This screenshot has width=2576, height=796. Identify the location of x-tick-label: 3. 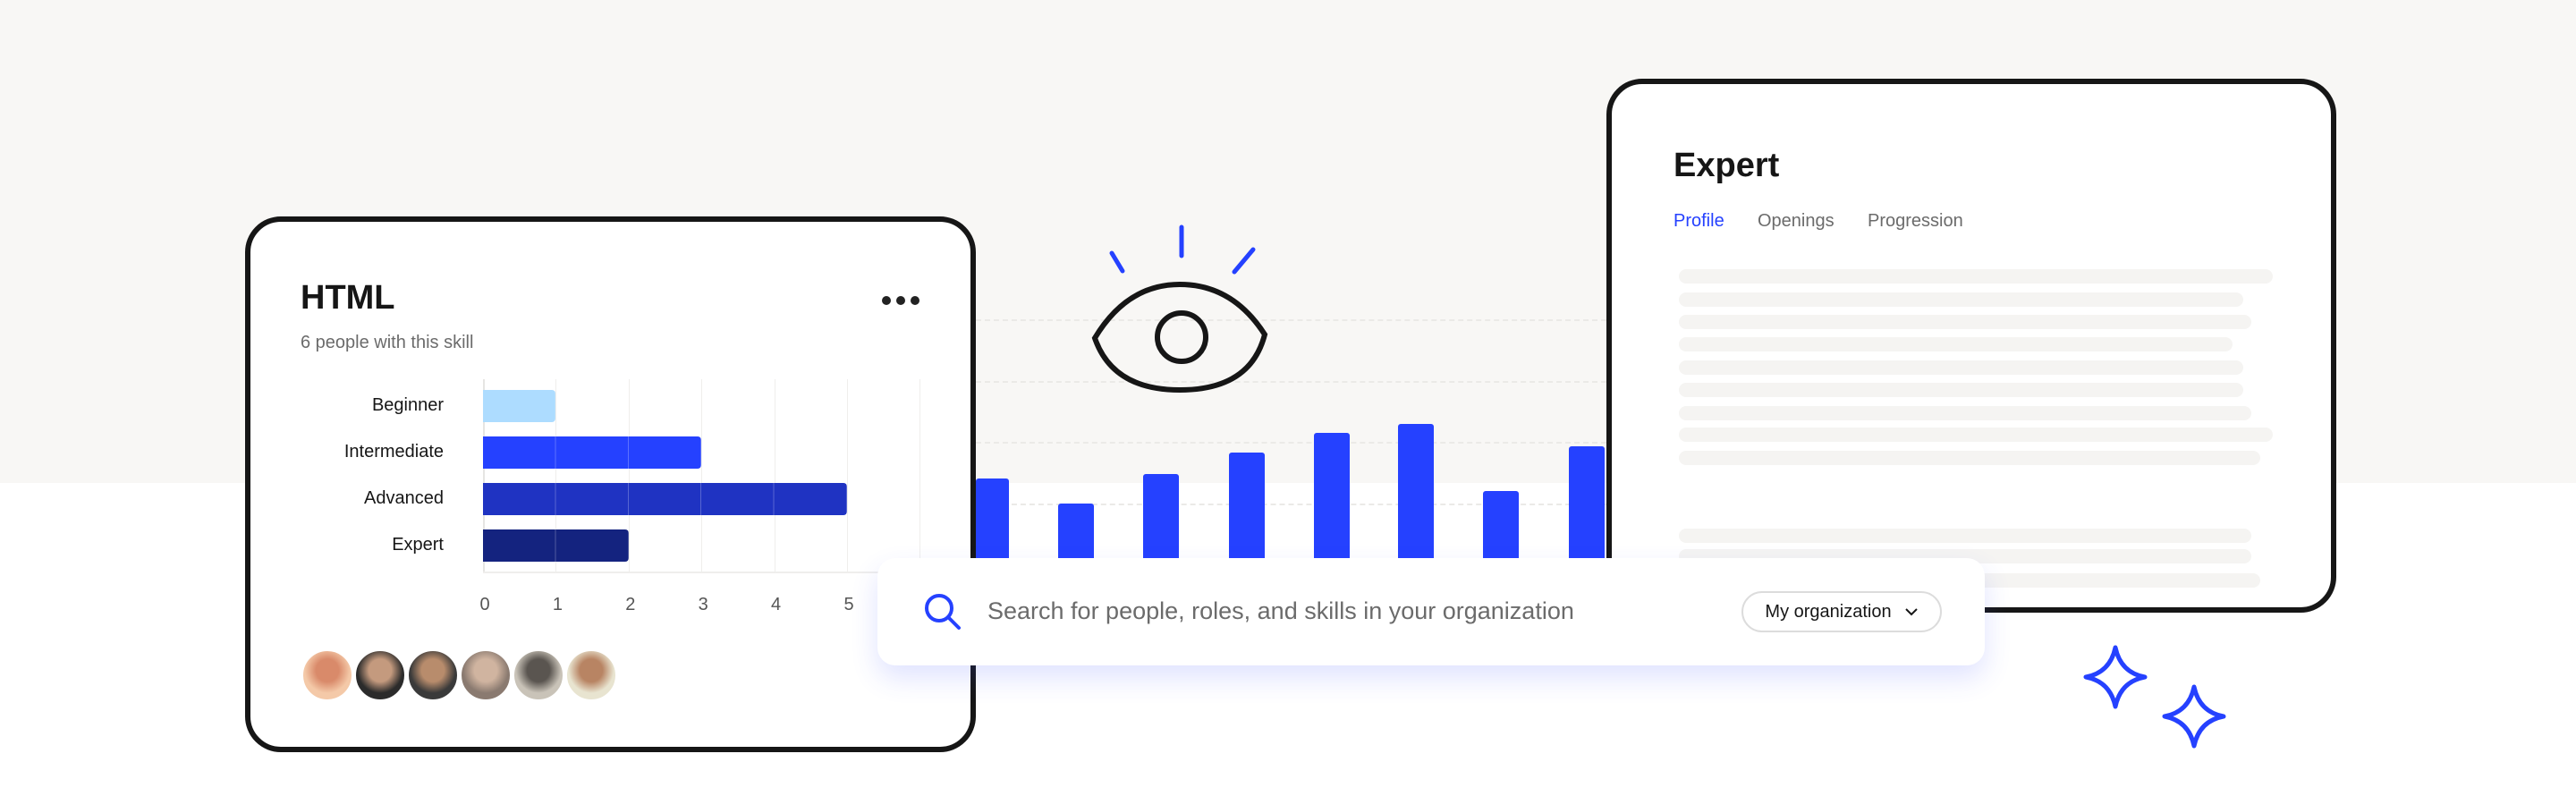
(703, 604).